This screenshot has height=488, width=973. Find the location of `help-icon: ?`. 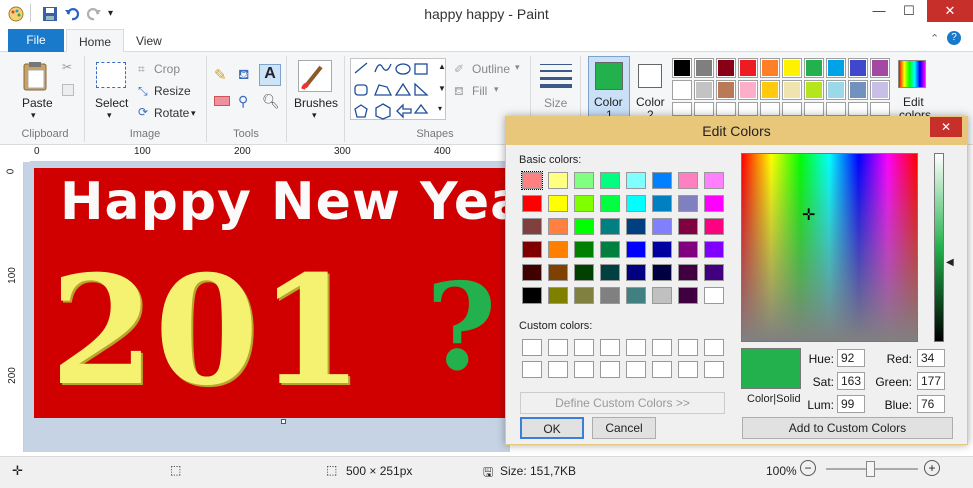

help-icon: ? is located at coordinates (954, 38).